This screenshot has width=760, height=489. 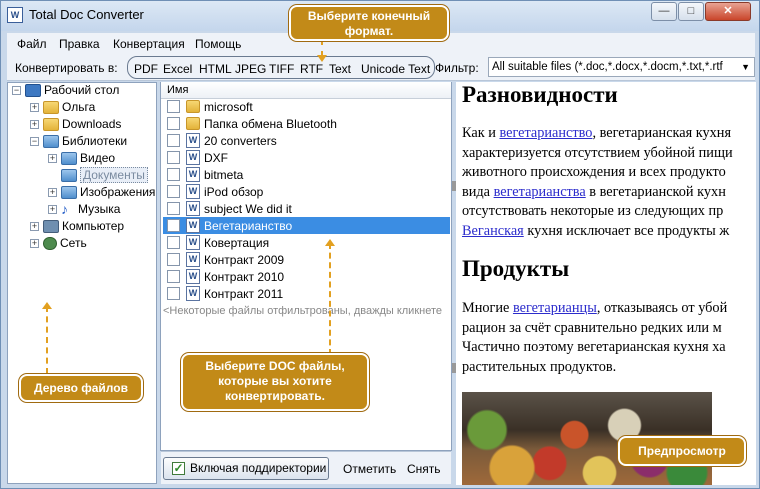 I want to click on format-tiff-button: TIFF, so click(x=281, y=69).